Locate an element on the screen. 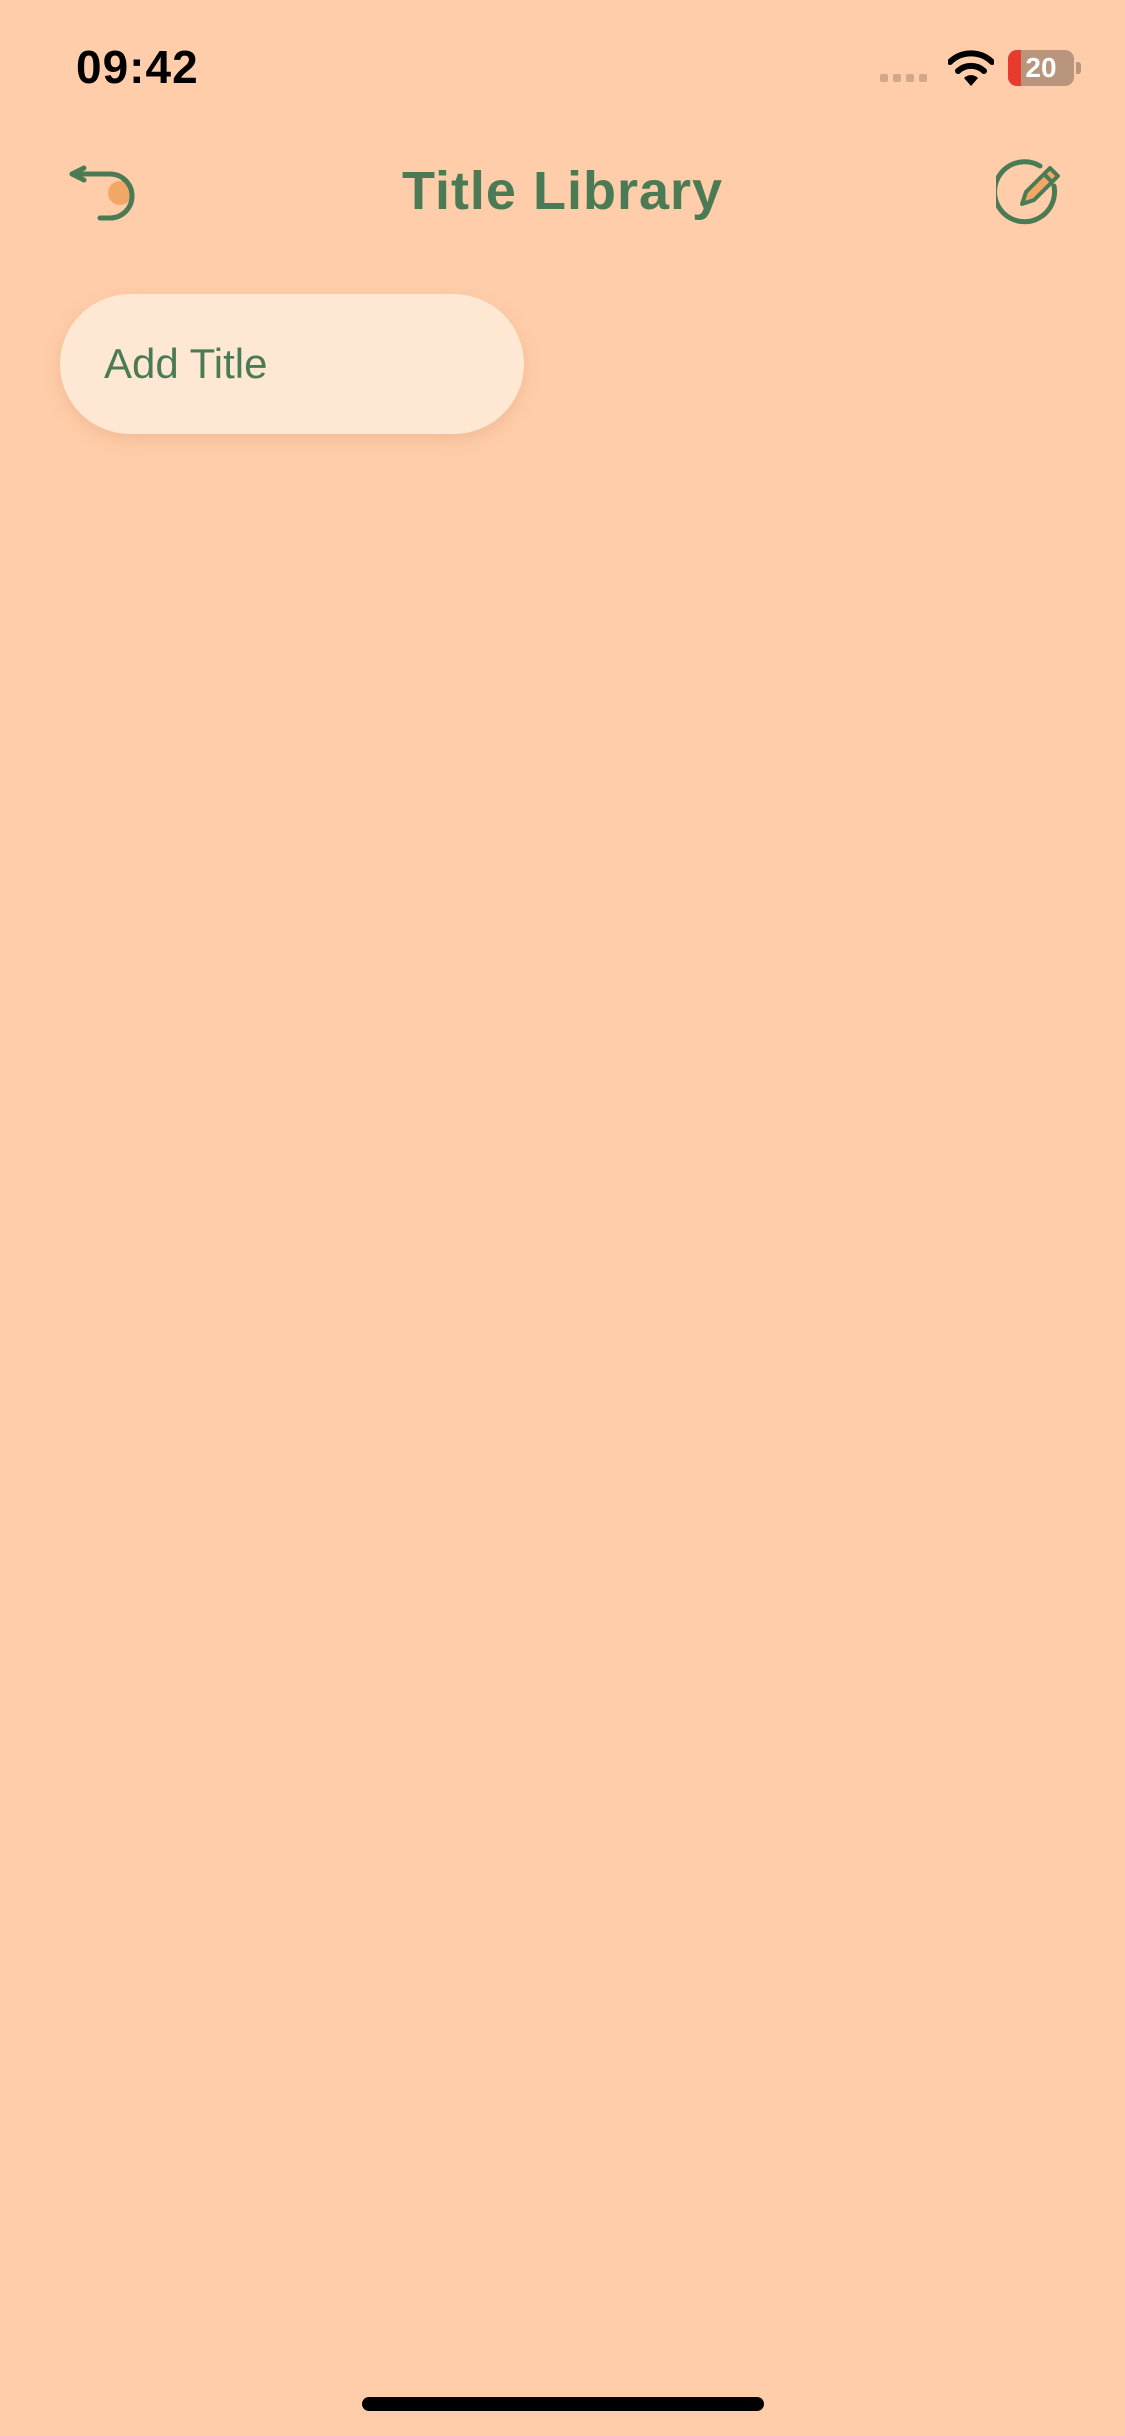  battery-tip is located at coordinates (1078, 68).